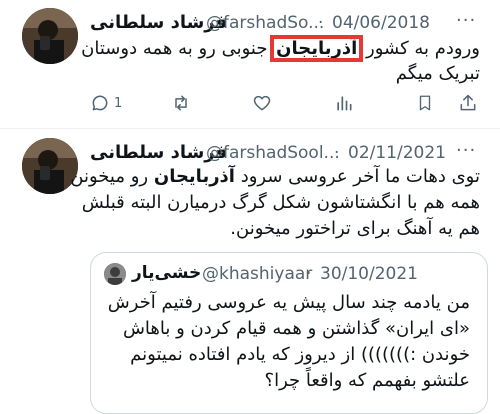  I want to click on tweet-text-segment: توی دهات ما آخر عروسی سرود, so click(357, 176).